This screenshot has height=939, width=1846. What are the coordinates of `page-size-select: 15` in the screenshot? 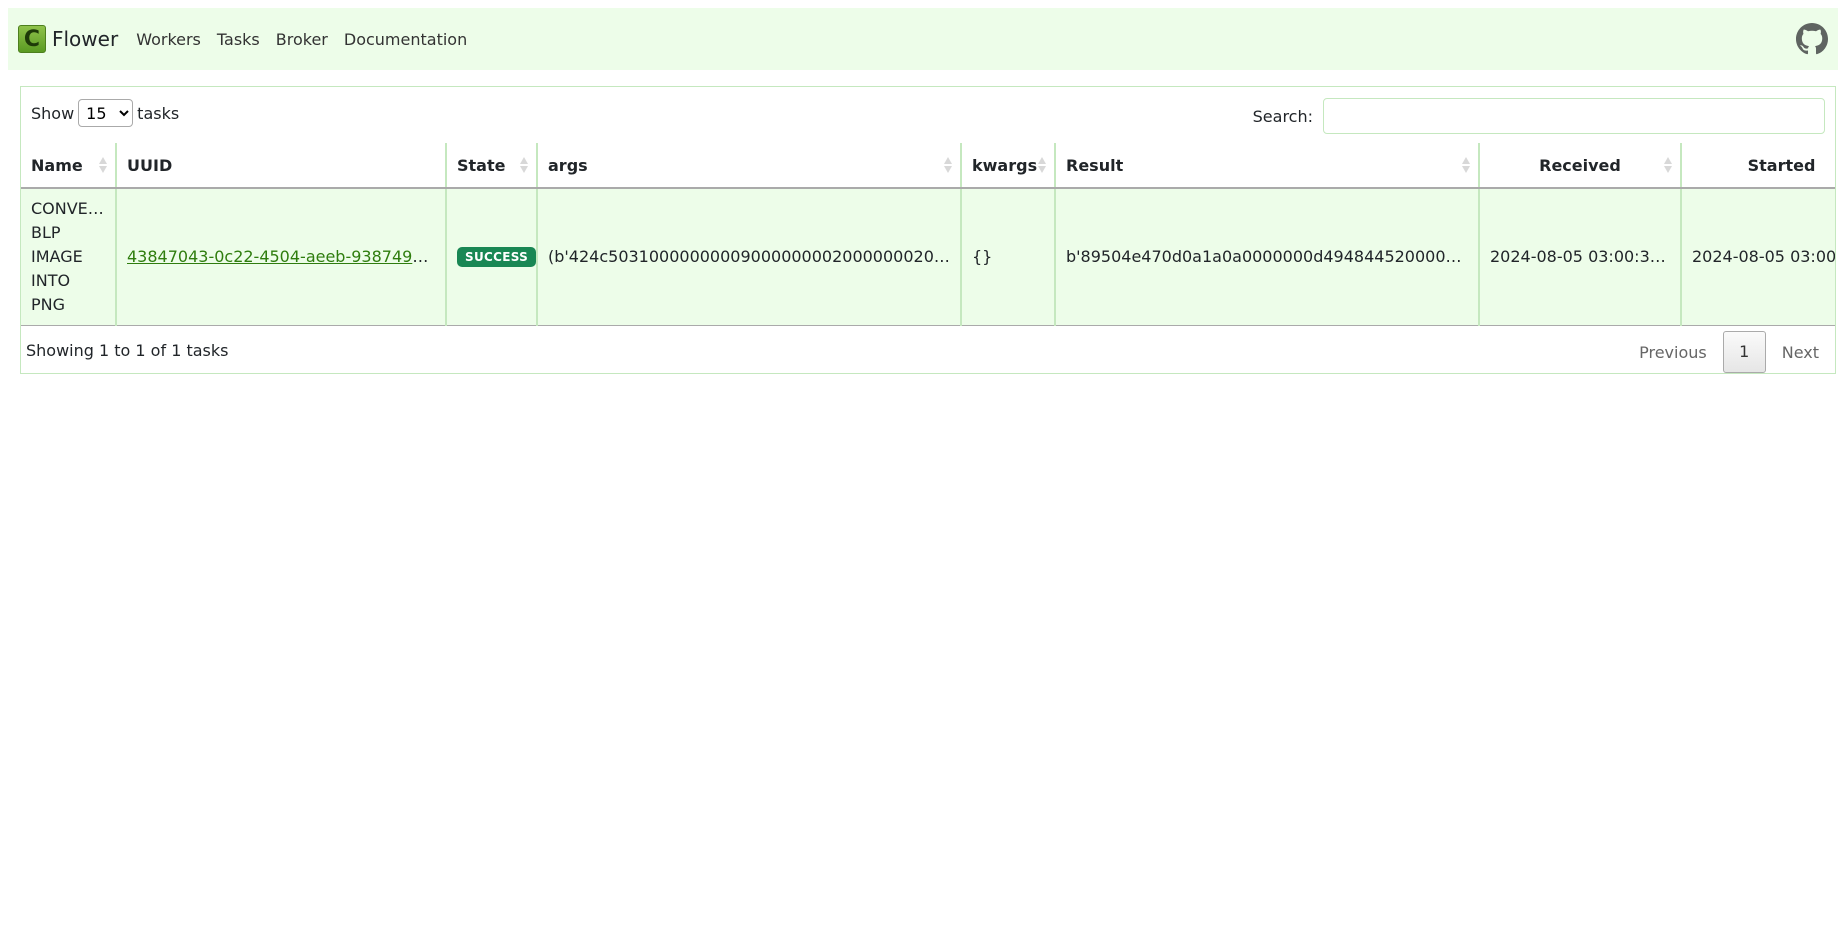 It's located at (106, 113).